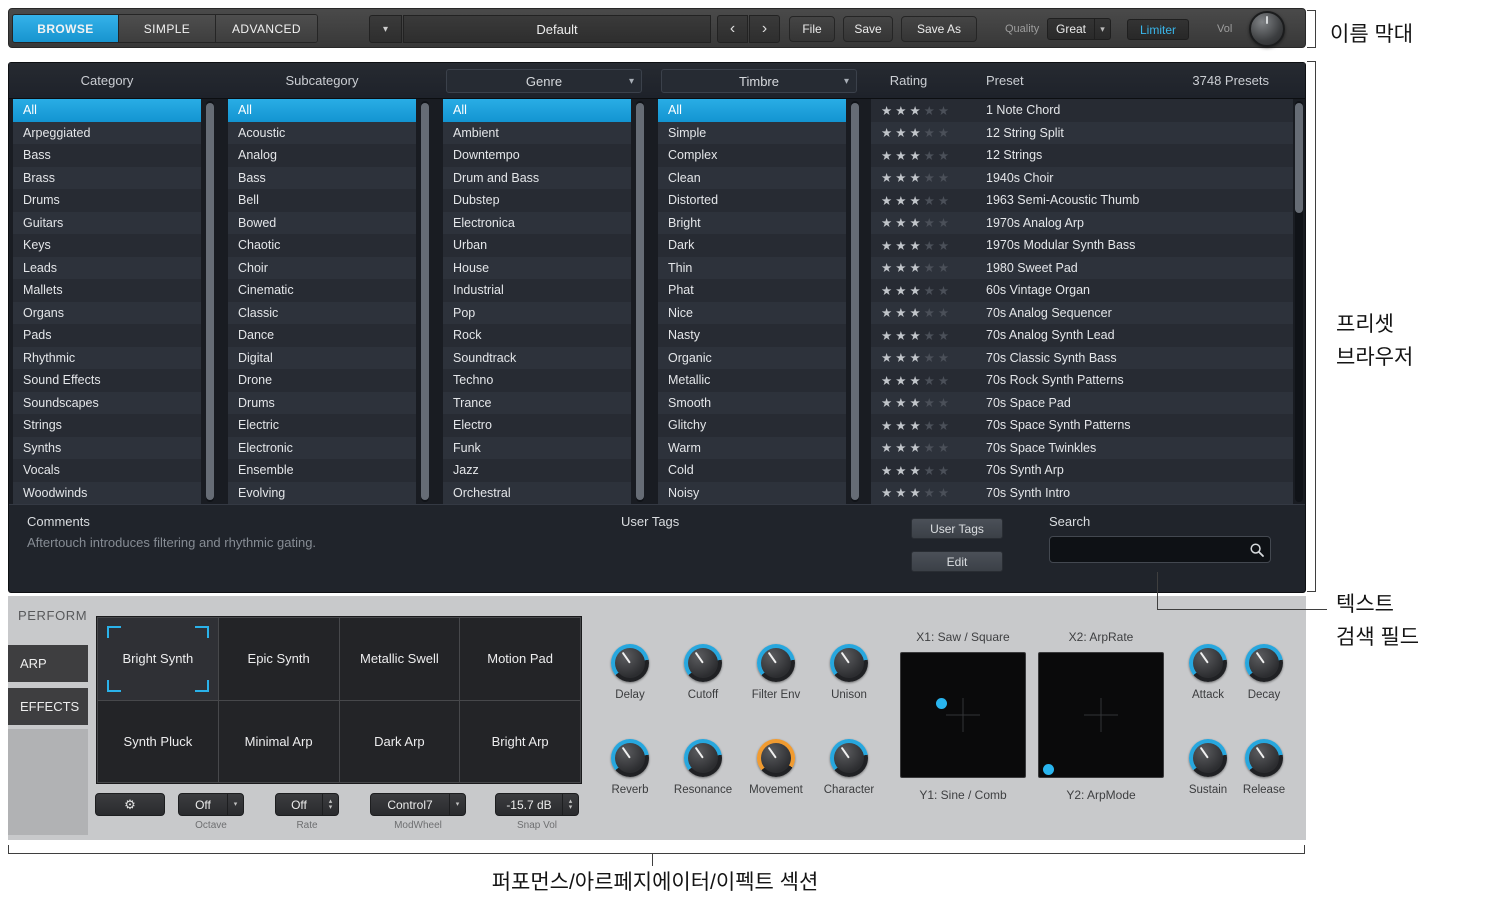  I want to click on save-as-button: Save As, so click(939, 29).